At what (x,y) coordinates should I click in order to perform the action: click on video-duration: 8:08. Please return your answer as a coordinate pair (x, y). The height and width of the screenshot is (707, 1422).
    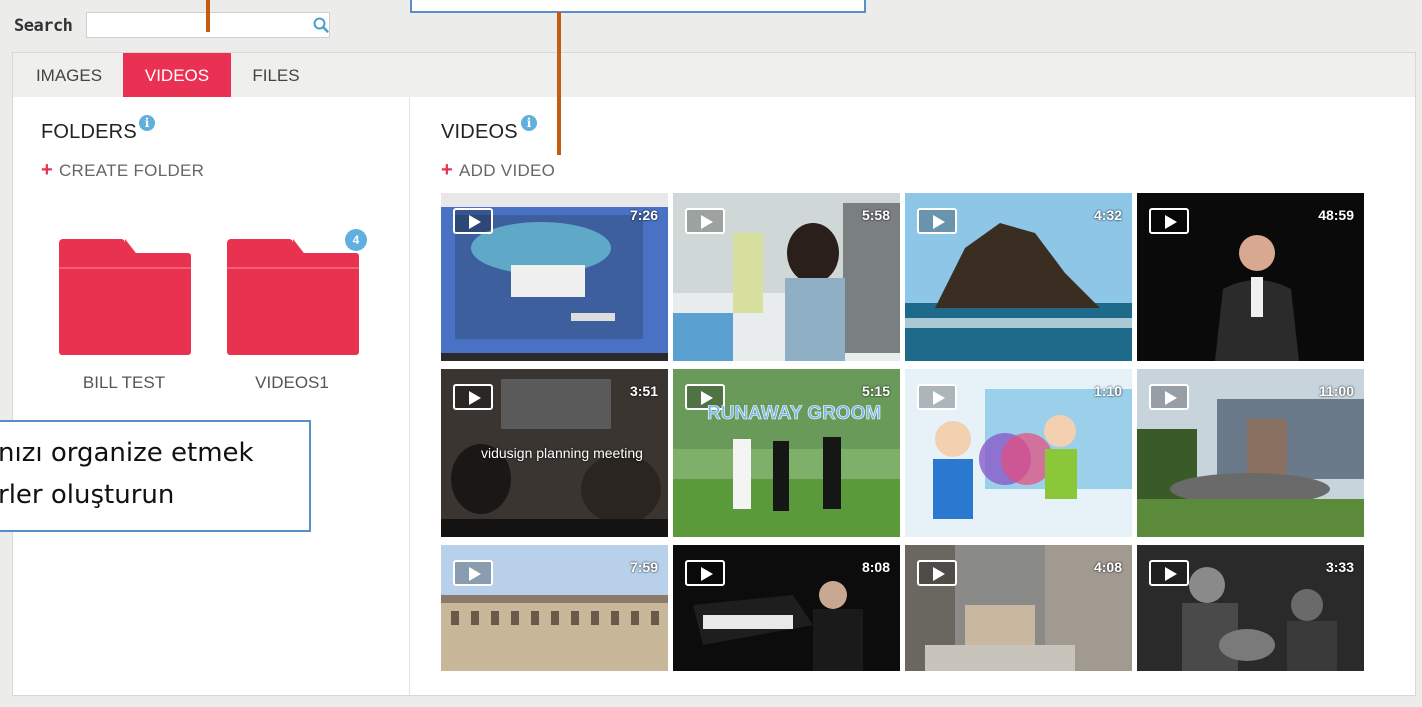
    Looking at the image, I should click on (875, 567).